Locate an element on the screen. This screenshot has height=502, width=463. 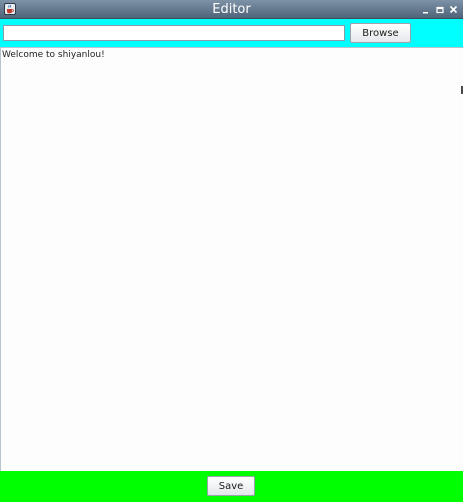
save-button: Save is located at coordinates (231, 486).